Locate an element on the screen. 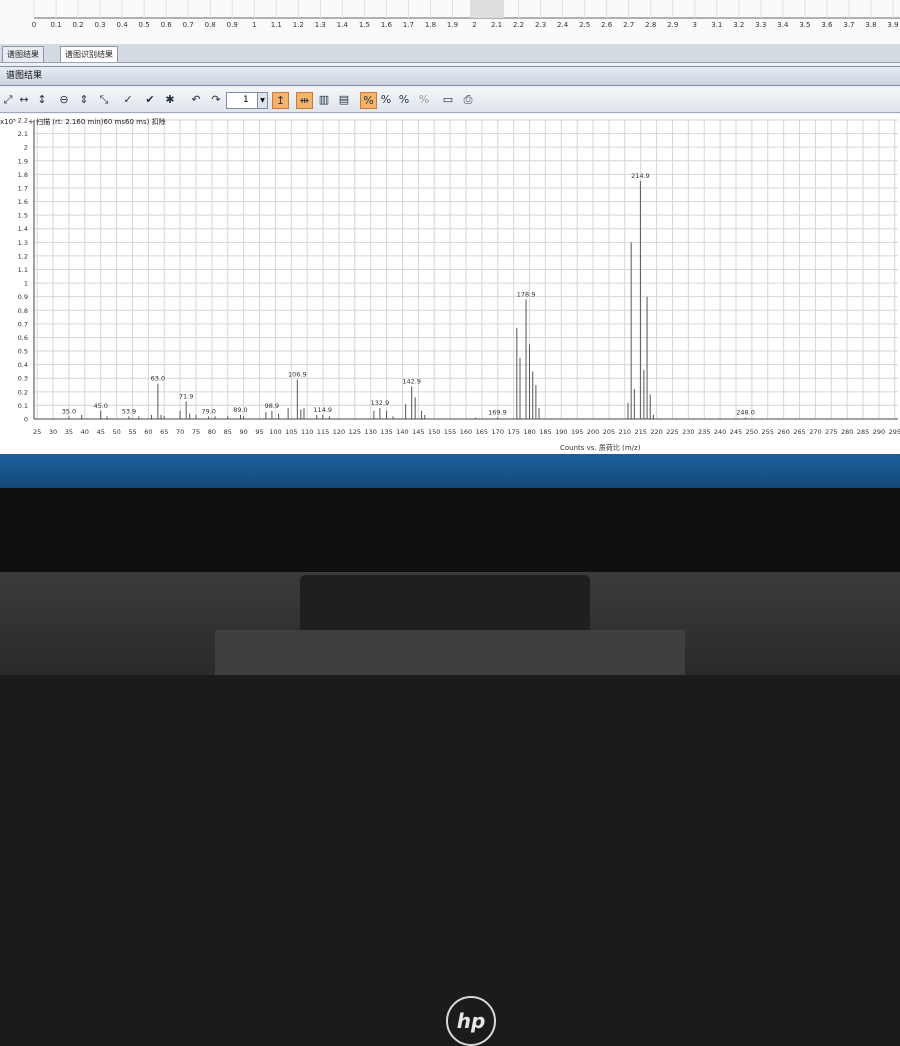 This screenshot has height=1046, width=900. y-tick-label: 1.4 is located at coordinates (23, 229).